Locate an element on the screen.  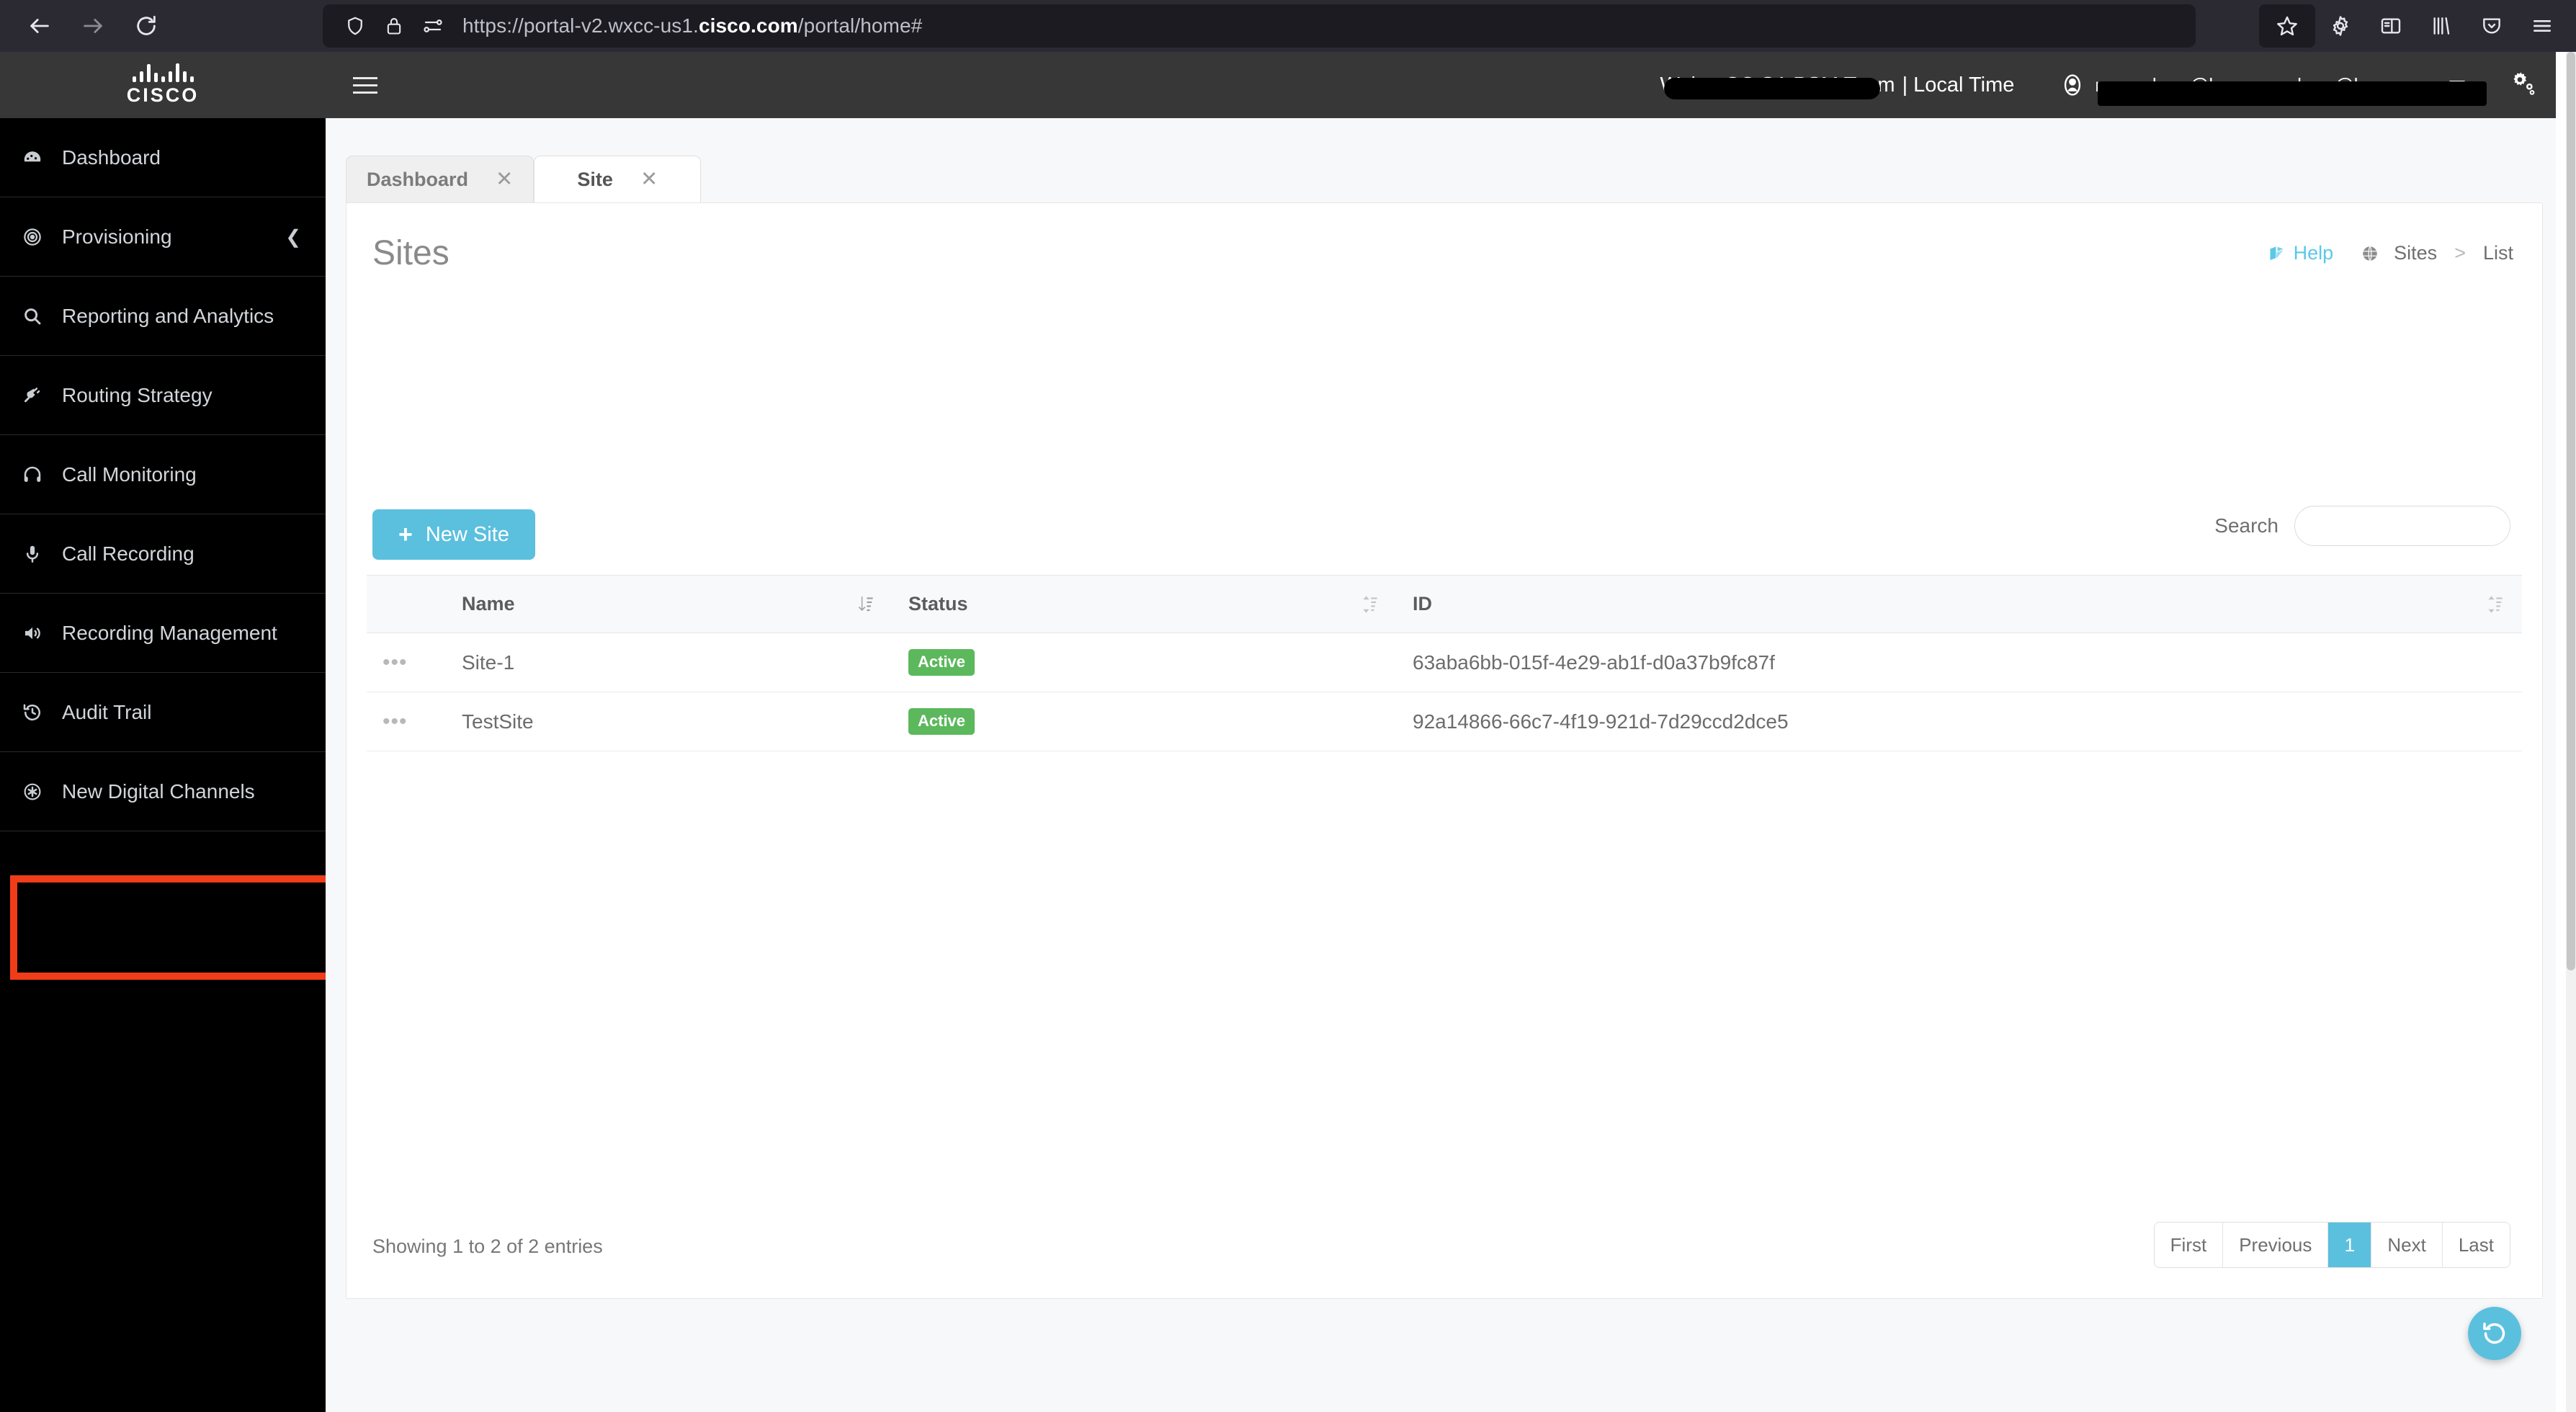
pagination-first: First is located at coordinates (2189, 1245).